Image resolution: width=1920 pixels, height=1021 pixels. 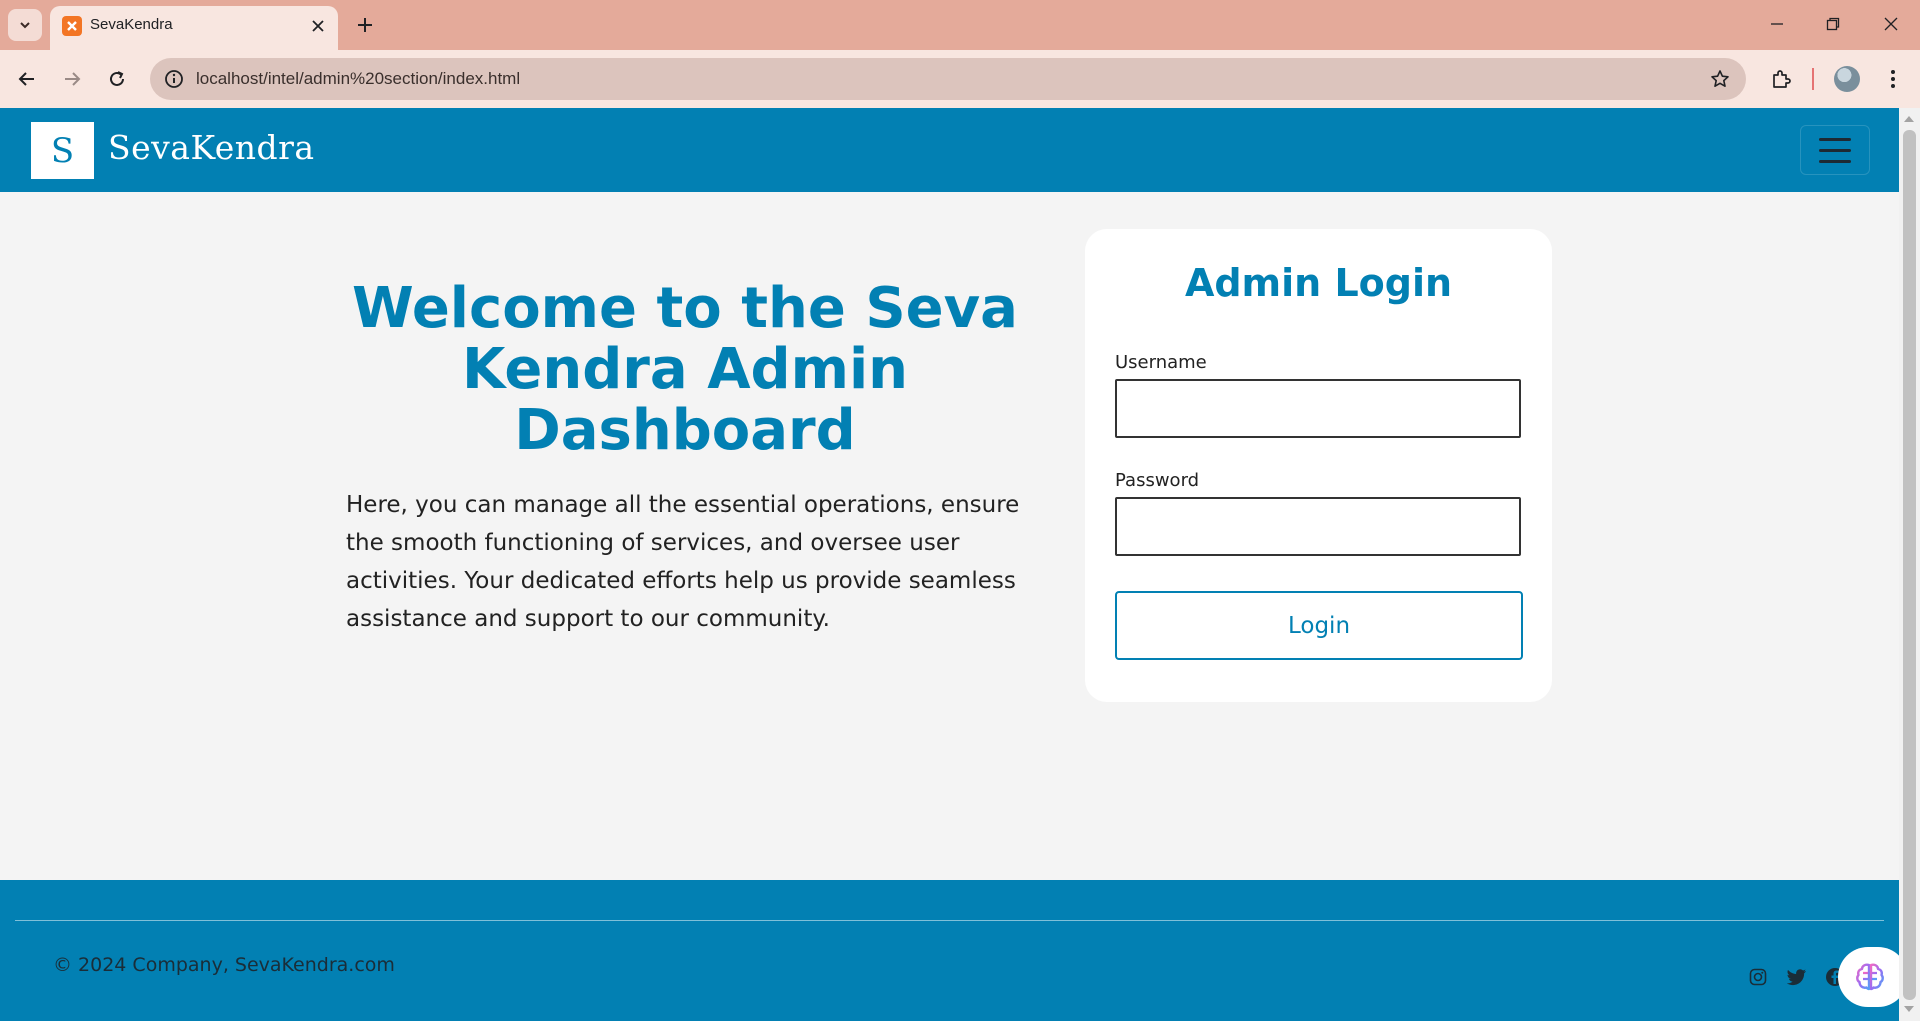 I want to click on site-navbar: S SevaKendra, so click(x=949, y=150).